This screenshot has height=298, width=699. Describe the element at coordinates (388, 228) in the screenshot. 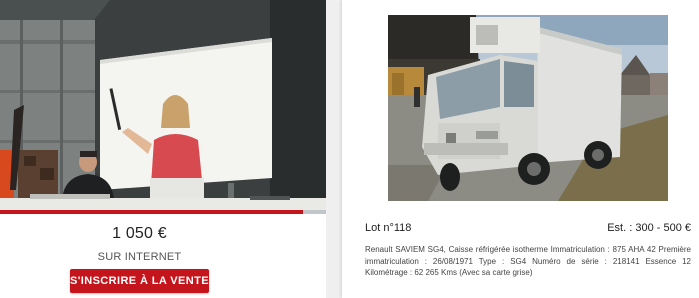

I see `lot-number: Lot n°118` at that location.